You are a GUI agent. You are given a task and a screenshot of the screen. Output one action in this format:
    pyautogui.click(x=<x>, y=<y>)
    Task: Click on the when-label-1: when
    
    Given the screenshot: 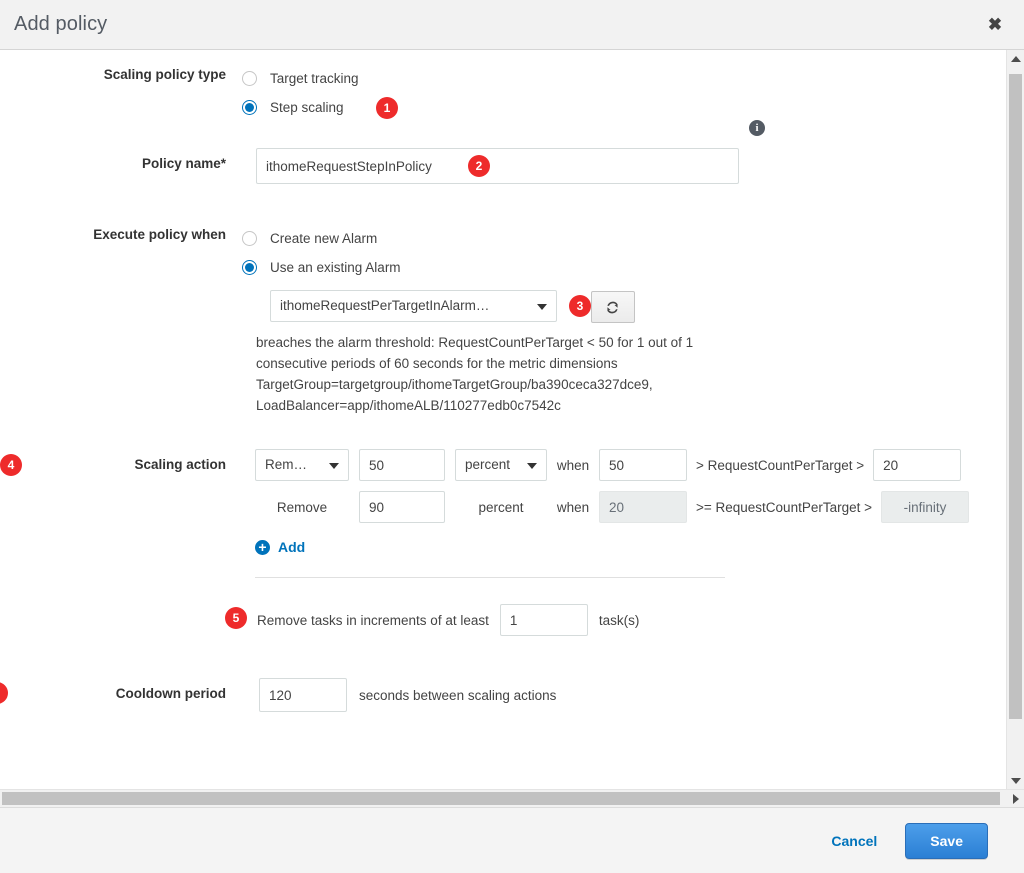 What is the action you would take?
    pyautogui.click(x=573, y=465)
    